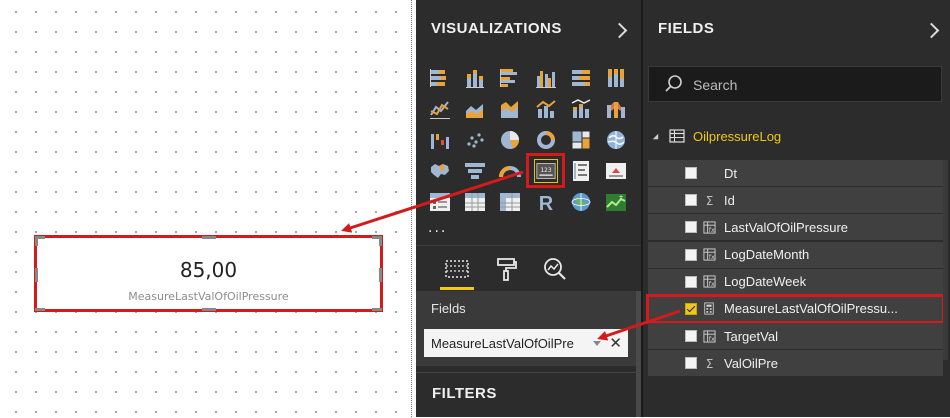  I want to click on treemap-icon, so click(580, 139).